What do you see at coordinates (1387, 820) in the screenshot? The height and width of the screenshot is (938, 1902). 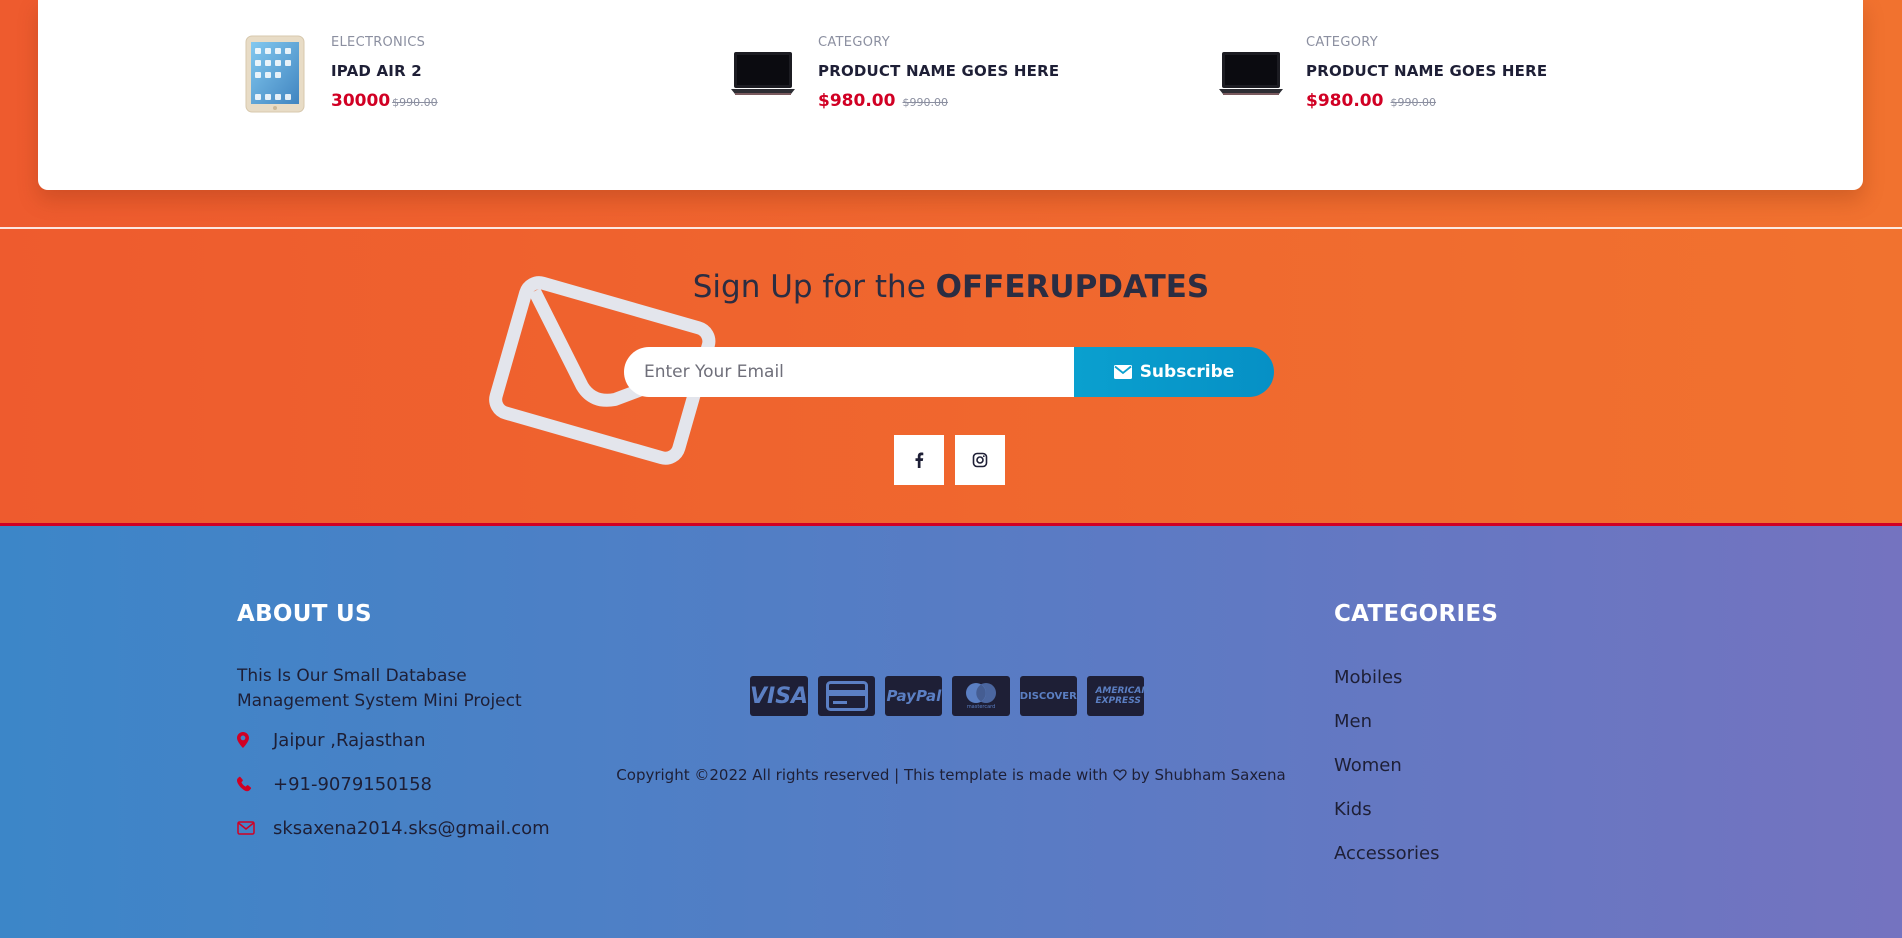 I see `category-link-kids: Kids` at bounding box center [1387, 820].